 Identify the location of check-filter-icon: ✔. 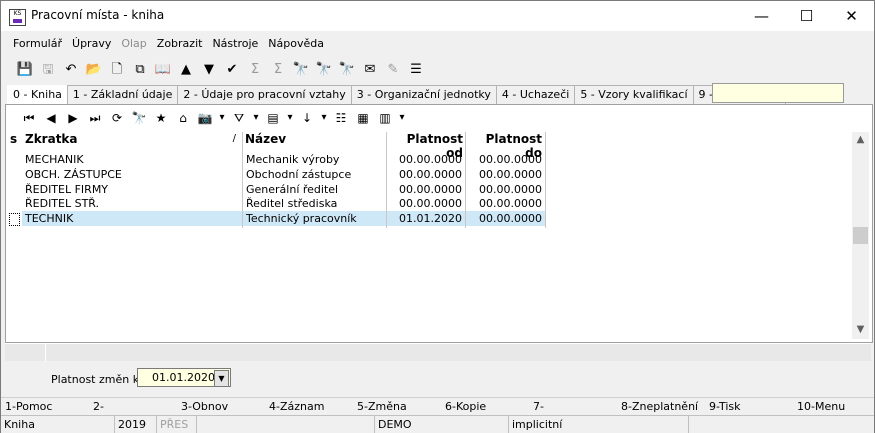
(232, 69).